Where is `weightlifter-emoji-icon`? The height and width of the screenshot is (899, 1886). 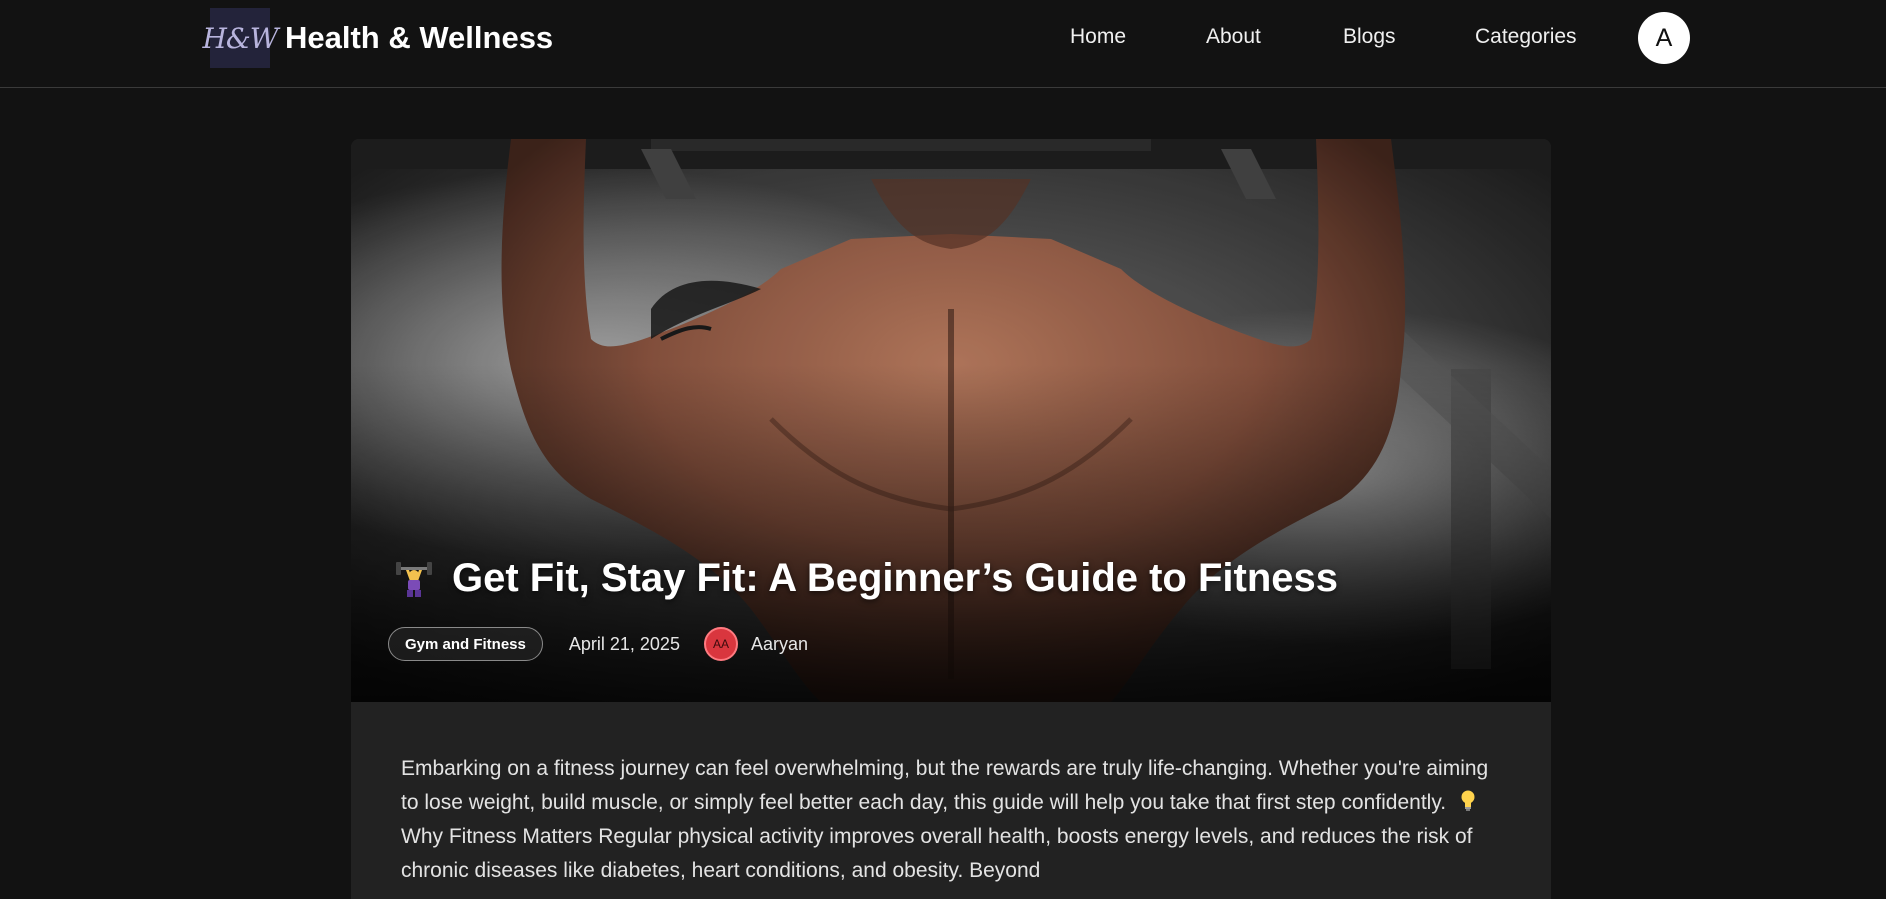 weightlifter-emoji-icon is located at coordinates (414, 579).